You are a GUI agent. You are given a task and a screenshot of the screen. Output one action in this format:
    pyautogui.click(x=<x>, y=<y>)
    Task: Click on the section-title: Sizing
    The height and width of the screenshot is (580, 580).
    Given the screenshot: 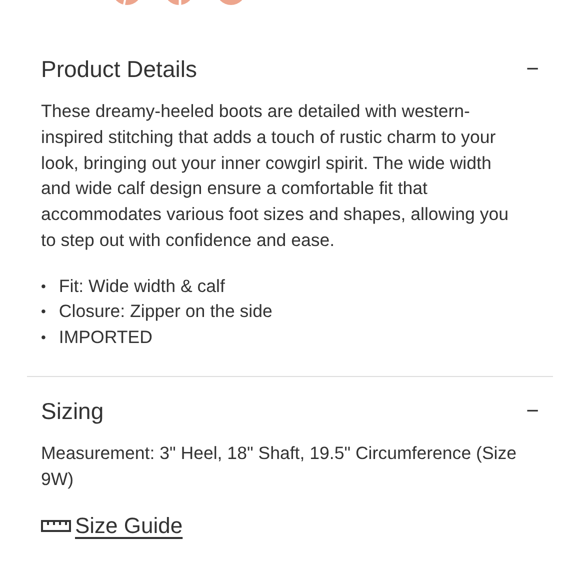 What is the action you would take?
    pyautogui.click(x=72, y=411)
    